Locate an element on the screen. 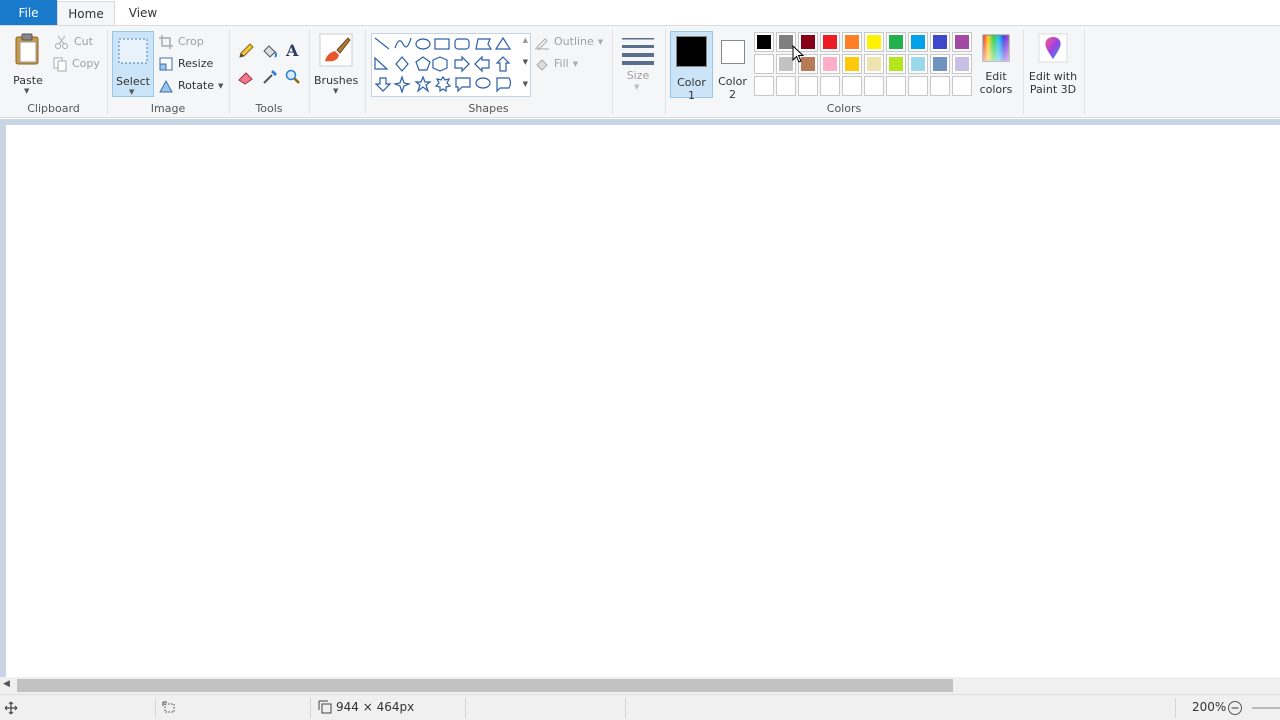 The image size is (1280, 720). color-picker-icon is located at coordinates (270, 77).